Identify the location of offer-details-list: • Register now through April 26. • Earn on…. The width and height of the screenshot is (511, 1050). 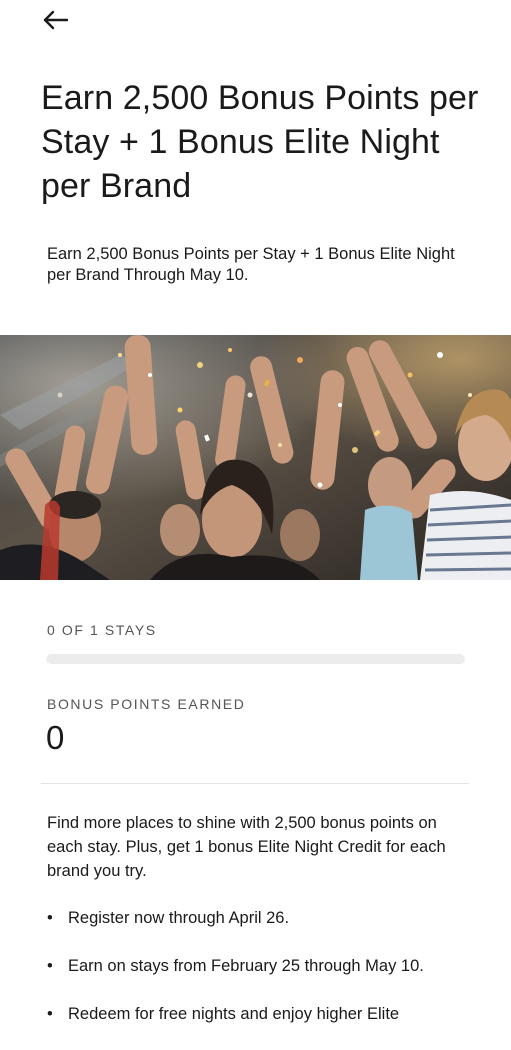
(267, 978).